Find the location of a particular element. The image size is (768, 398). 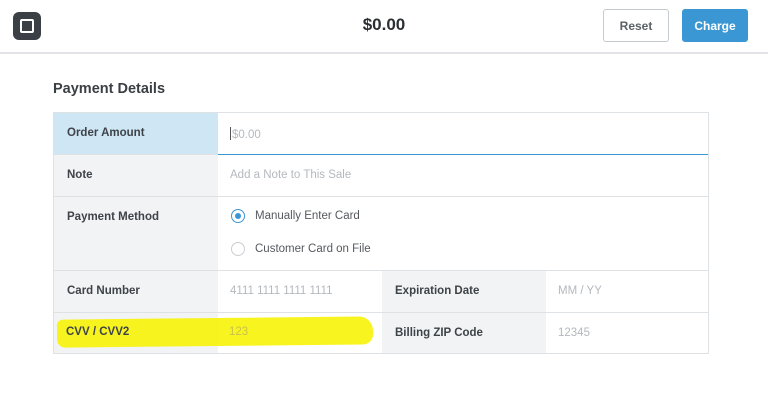

order-amount-input: $0.00 is located at coordinates (463, 133).